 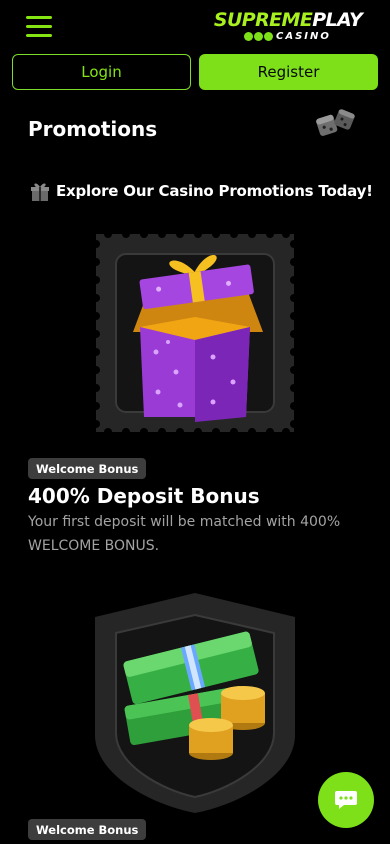 I want to click on gift-icon, so click(x=40, y=192).